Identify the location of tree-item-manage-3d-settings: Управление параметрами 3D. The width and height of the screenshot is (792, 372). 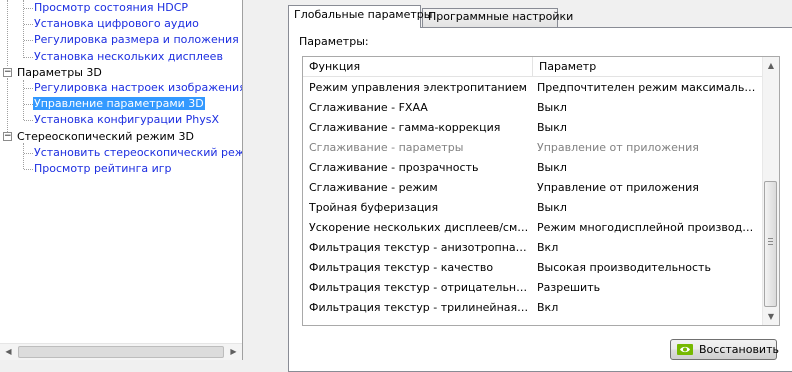
(119, 104).